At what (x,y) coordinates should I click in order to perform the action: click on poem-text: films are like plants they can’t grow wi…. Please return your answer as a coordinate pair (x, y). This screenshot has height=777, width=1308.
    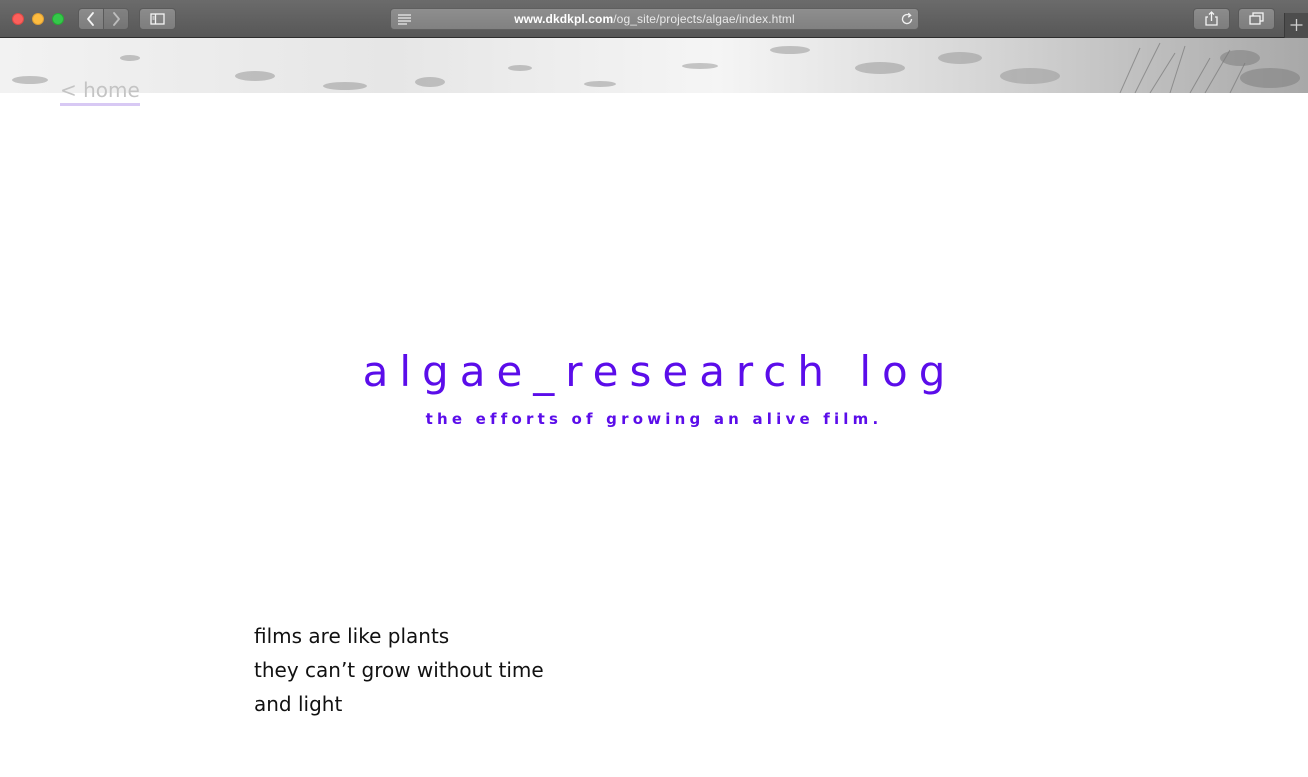
    Looking at the image, I should click on (399, 670).